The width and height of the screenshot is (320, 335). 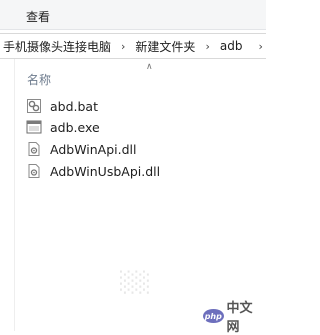 I want to click on batch-file-icon, so click(x=34, y=106).